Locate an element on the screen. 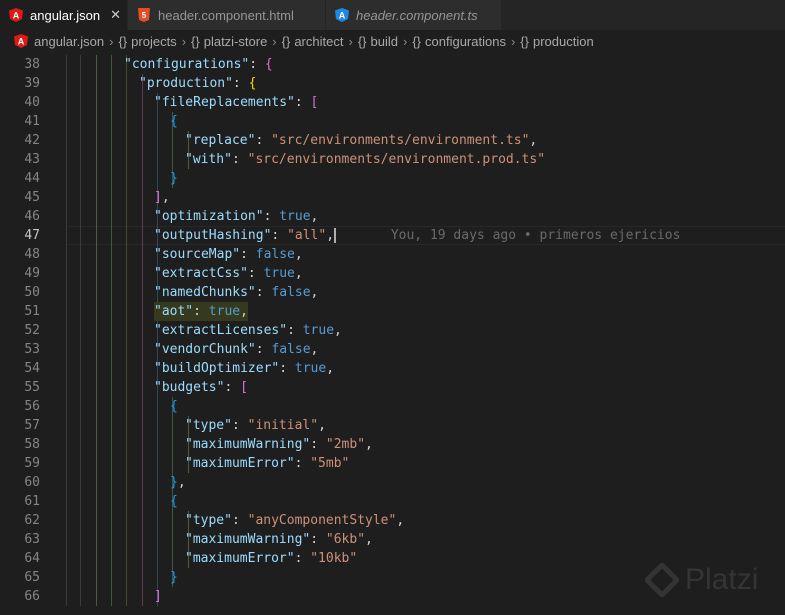 The image size is (785, 615). code-line: ], is located at coordinates (162, 197).